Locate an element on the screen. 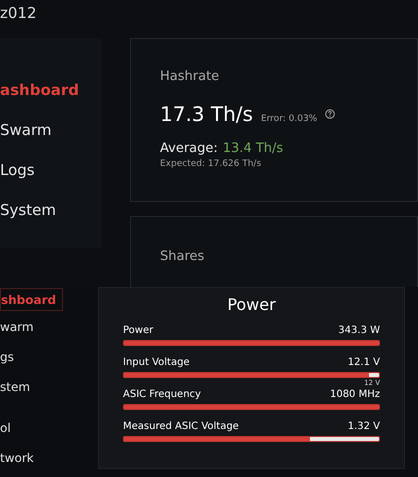 Image resolution: width=418 pixels, height=477 pixels. average-label: Average: is located at coordinates (189, 149).